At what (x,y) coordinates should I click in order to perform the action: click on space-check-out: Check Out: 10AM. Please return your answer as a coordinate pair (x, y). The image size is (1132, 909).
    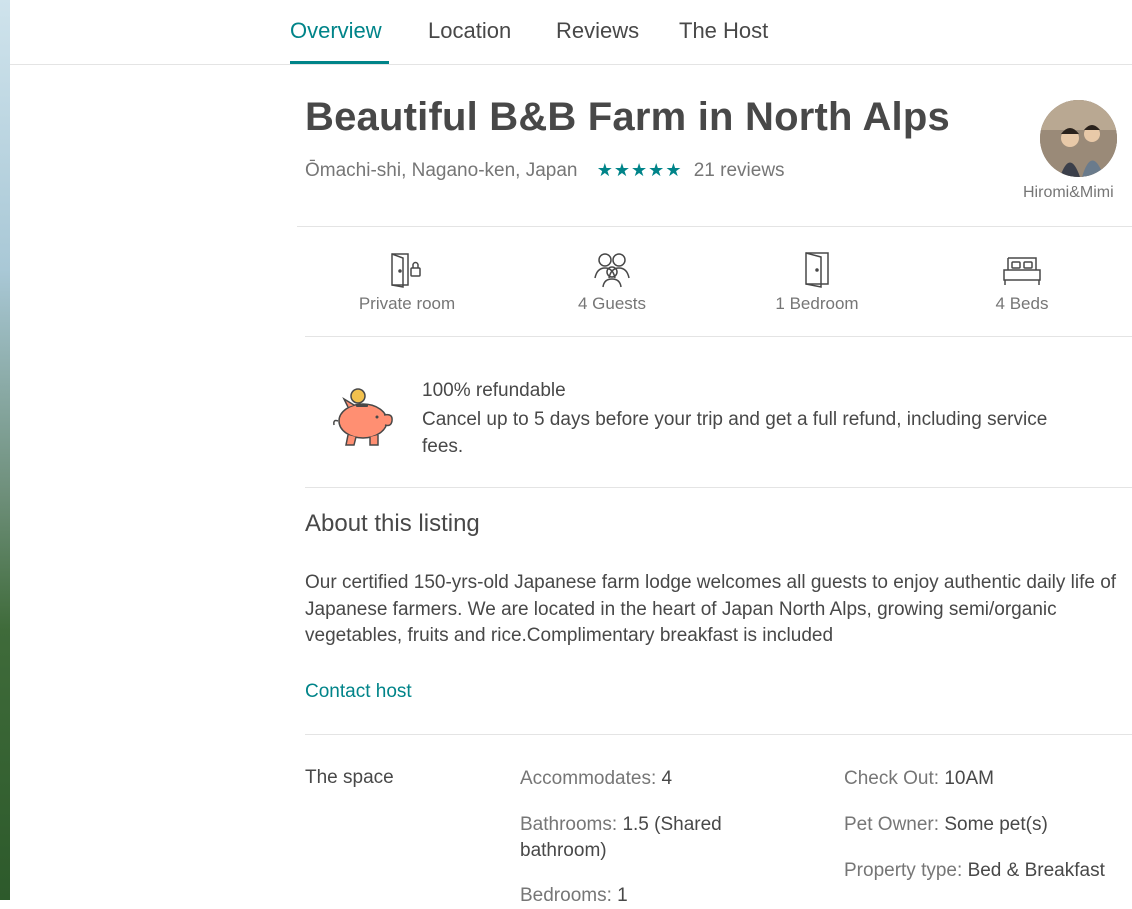
    Looking at the image, I should click on (919, 779).